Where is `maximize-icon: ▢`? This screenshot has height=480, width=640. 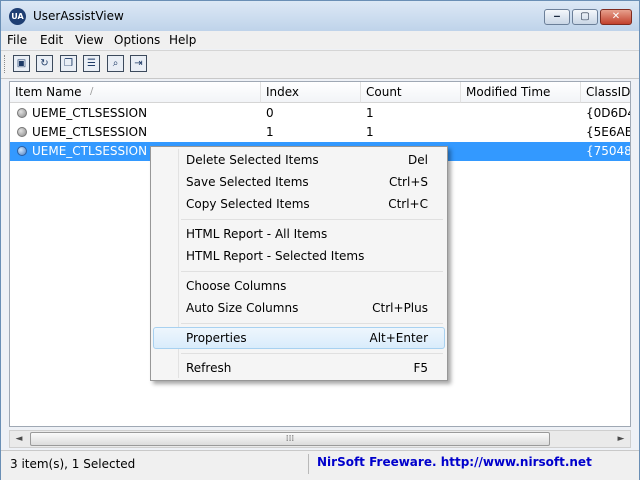
maximize-icon: ▢ is located at coordinates (585, 16).